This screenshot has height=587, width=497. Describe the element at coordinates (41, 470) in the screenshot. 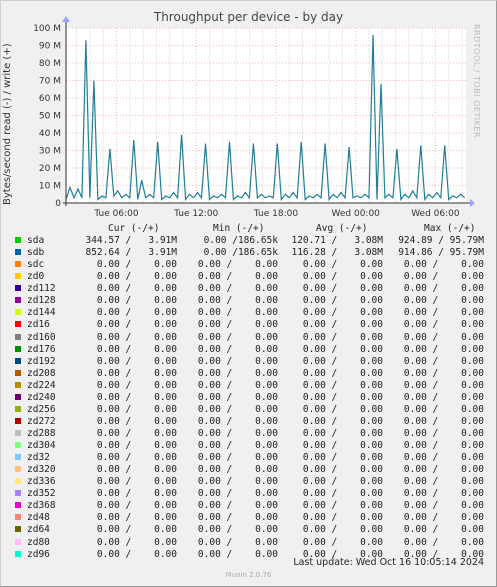

I see `legend-device-name: zd320` at that location.